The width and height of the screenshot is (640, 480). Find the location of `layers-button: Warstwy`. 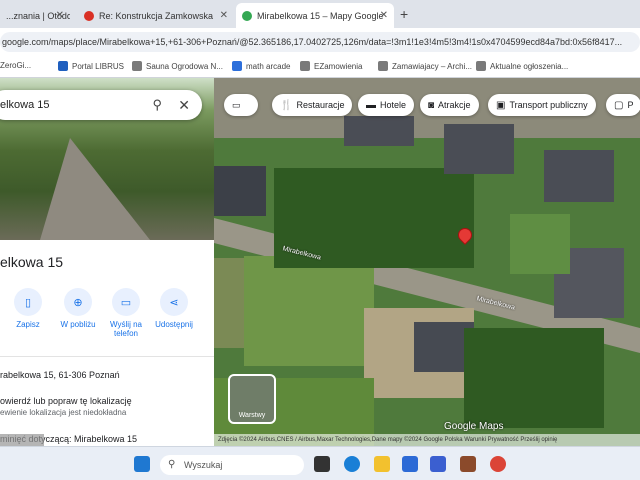

layers-button: Warstwy is located at coordinates (252, 399).